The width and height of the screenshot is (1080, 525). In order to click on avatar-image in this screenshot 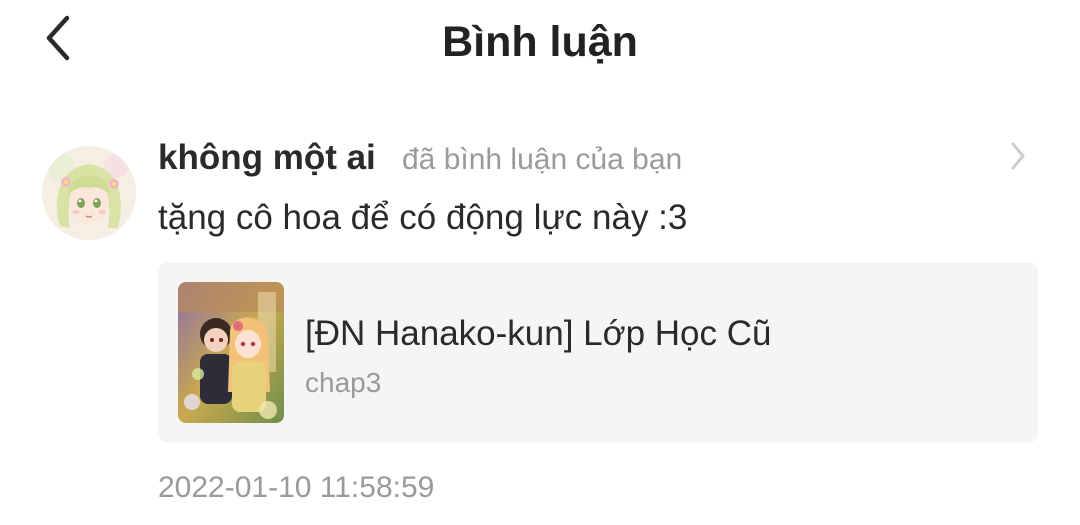, I will do `click(89, 193)`.